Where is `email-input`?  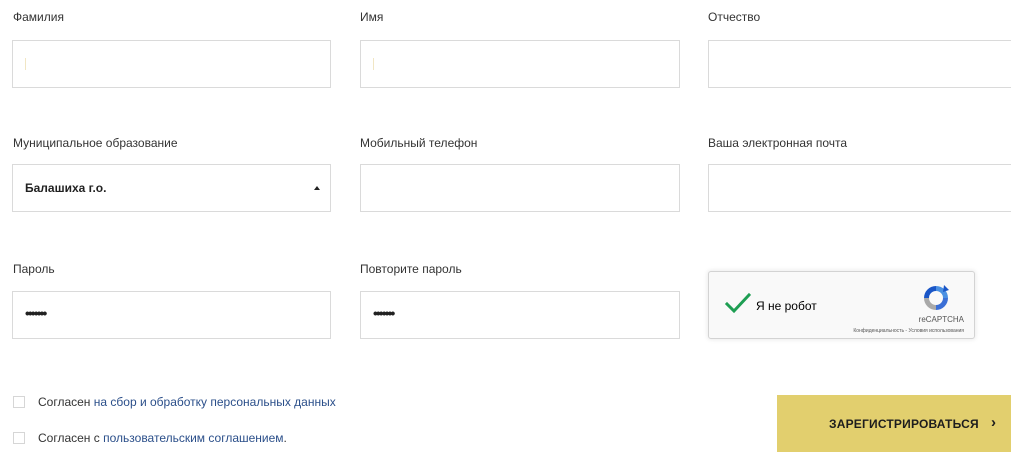
email-input is located at coordinates (859, 188).